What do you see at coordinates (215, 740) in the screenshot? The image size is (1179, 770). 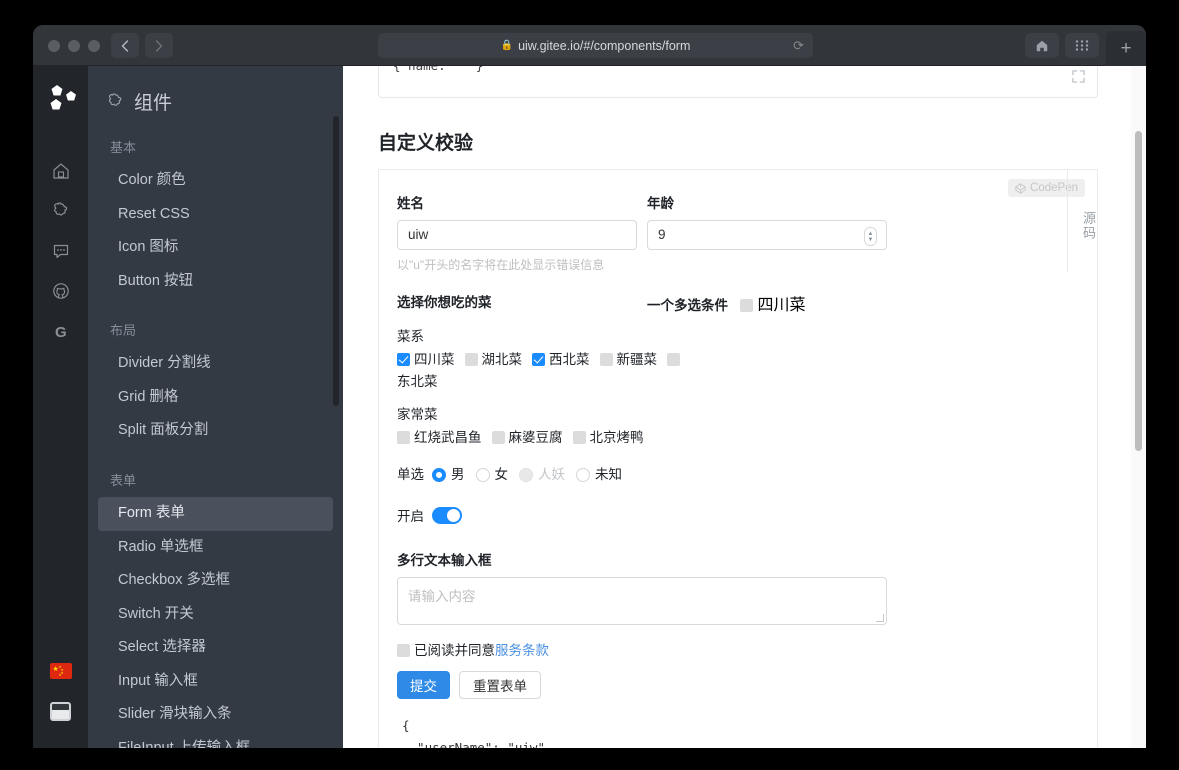 I see `sidebar-item-fileinput: FileInput 上传输入框` at bounding box center [215, 740].